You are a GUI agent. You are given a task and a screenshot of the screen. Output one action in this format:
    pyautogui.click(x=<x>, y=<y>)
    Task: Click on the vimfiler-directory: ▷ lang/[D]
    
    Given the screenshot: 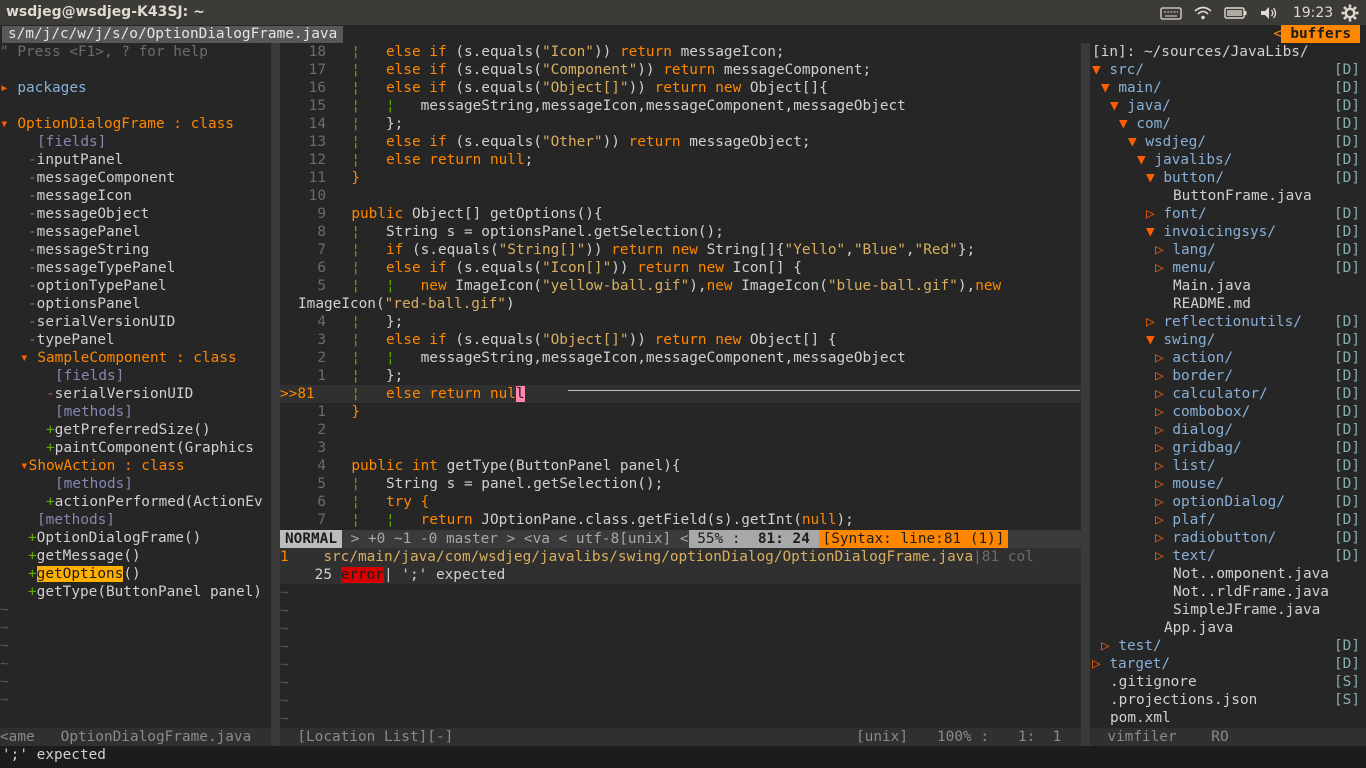 What is the action you would take?
    pyautogui.click(x=1228, y=250)
    